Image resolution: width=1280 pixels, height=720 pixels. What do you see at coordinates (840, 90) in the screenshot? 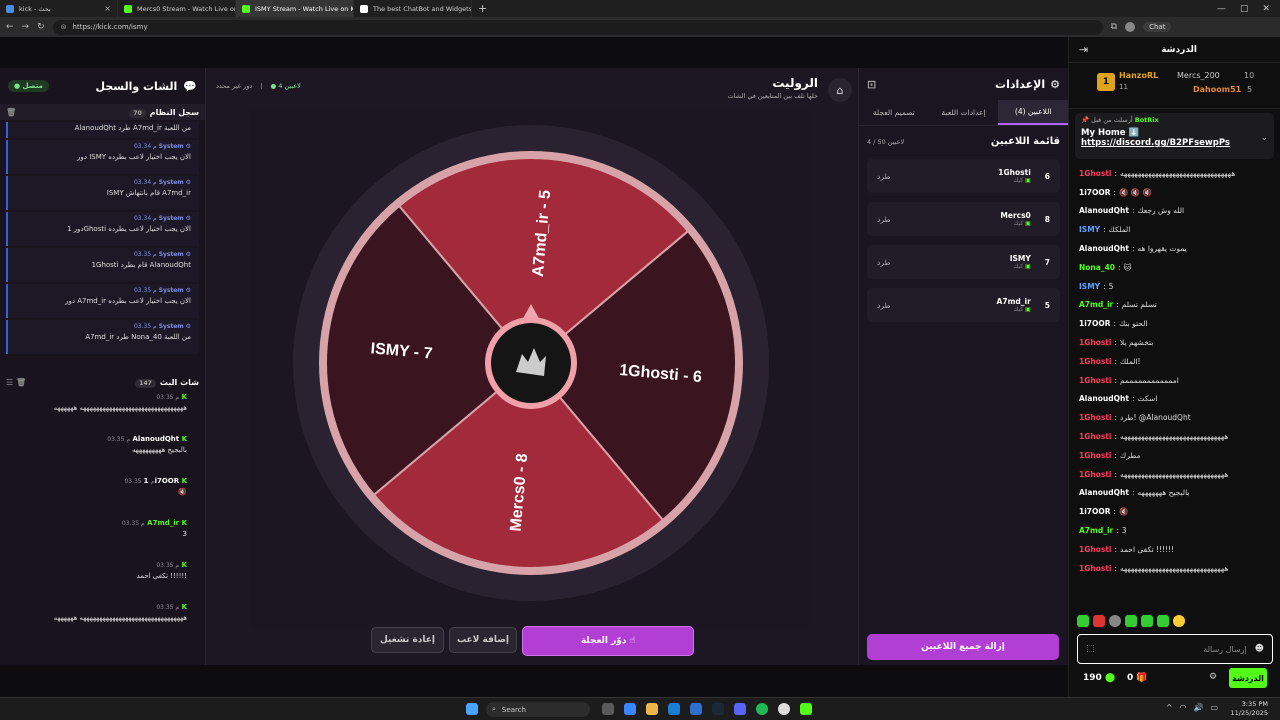
I see `home-icon: ⌂` at bounding box center [840, 90].